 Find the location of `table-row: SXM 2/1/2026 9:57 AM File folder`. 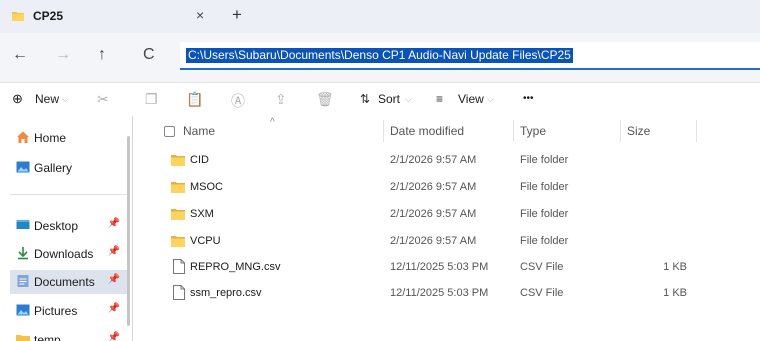

table-row: SXM 2/1/2026 9:57 AM File folder is located at coordinates (446, 215).